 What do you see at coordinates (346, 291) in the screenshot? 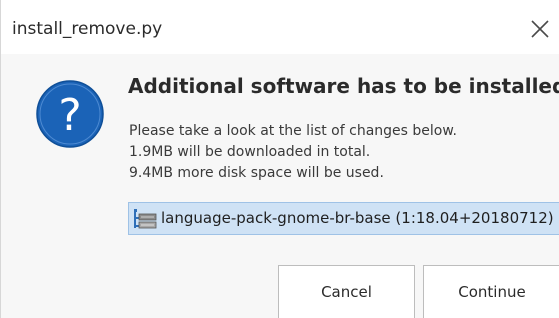
I see `cancel-button: Cancel` at bounding box center [346, 291].